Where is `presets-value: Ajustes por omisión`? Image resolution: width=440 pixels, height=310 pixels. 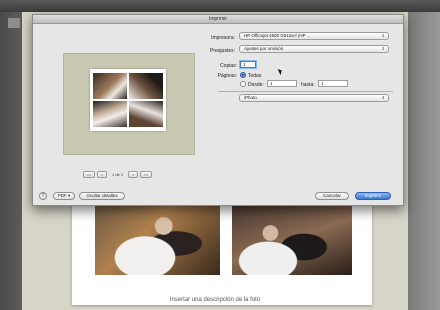 presets-value: Ajustes por omisión is located at coordinates (264, 48).